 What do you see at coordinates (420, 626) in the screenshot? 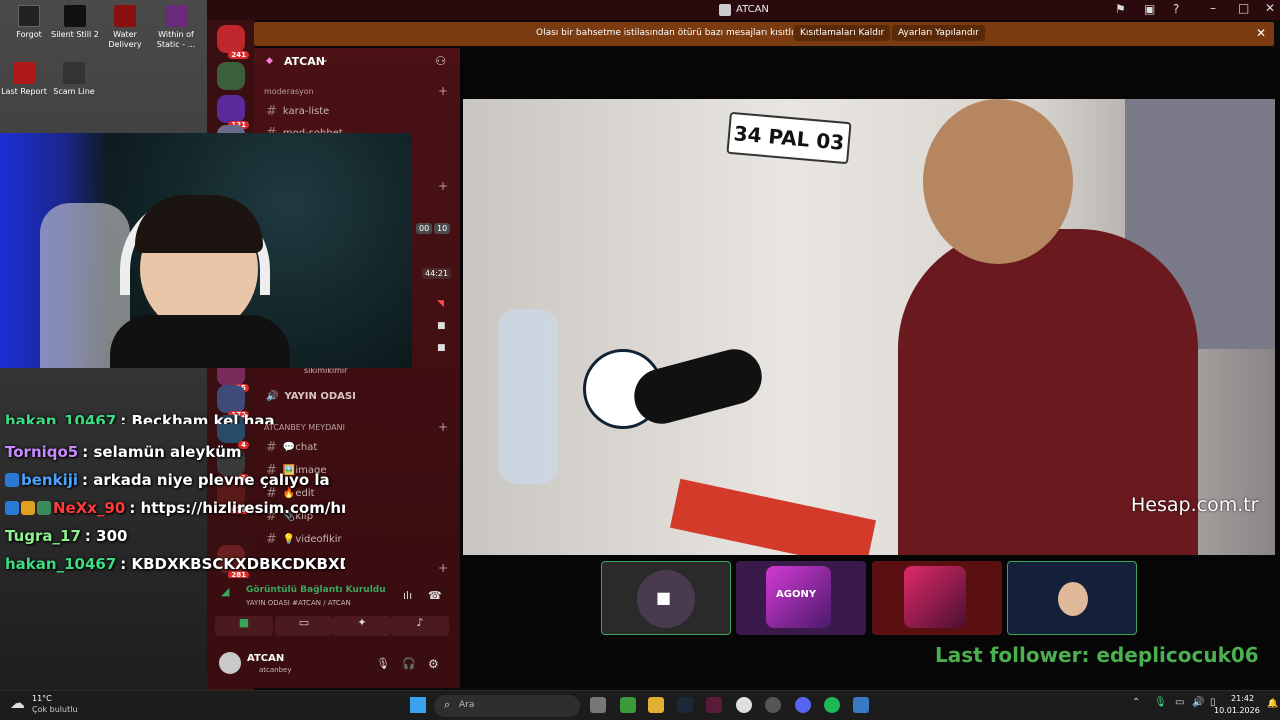
I see `soundboard-button: ♪` at bounding box center [420, 626].